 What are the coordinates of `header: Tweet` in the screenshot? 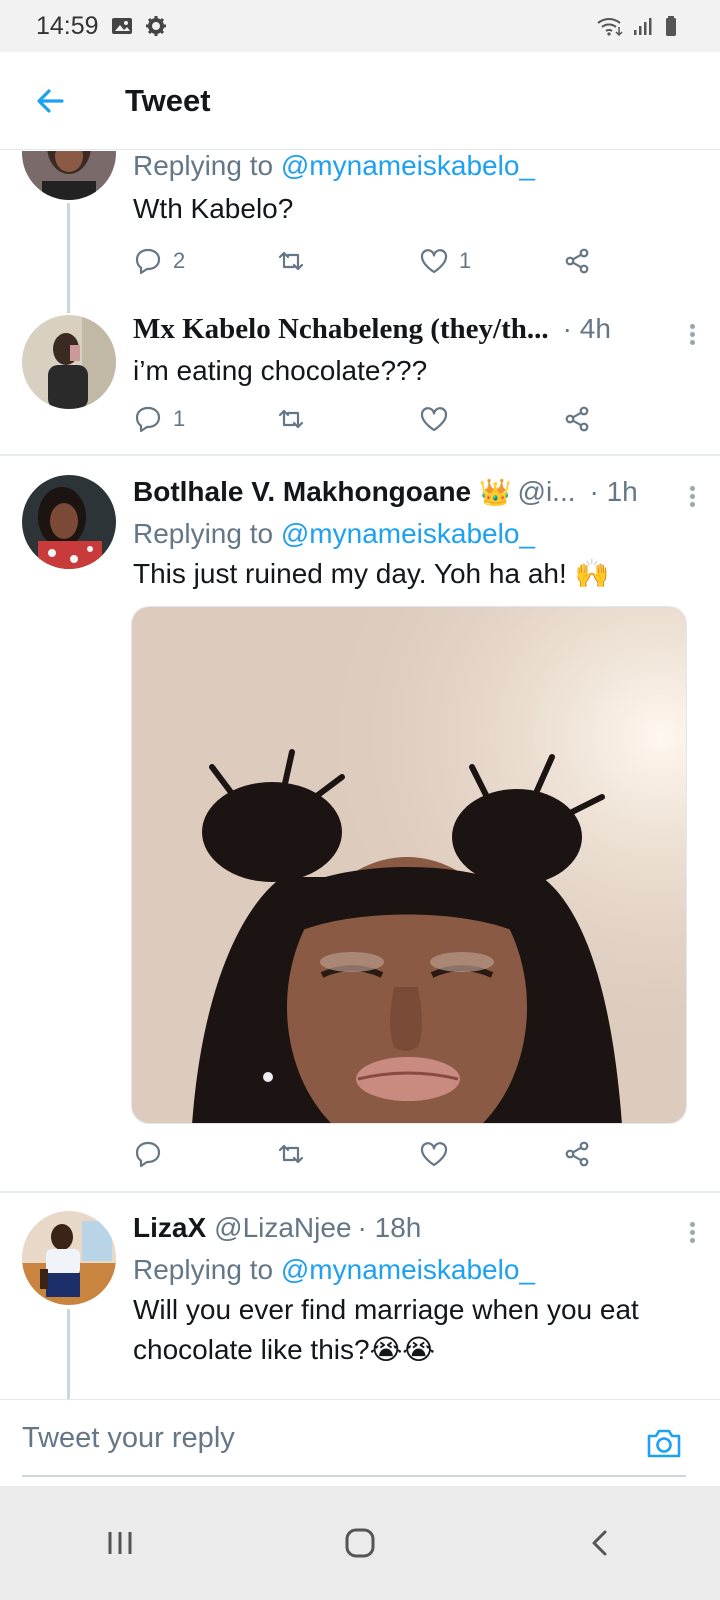 It's located at (360, 101).